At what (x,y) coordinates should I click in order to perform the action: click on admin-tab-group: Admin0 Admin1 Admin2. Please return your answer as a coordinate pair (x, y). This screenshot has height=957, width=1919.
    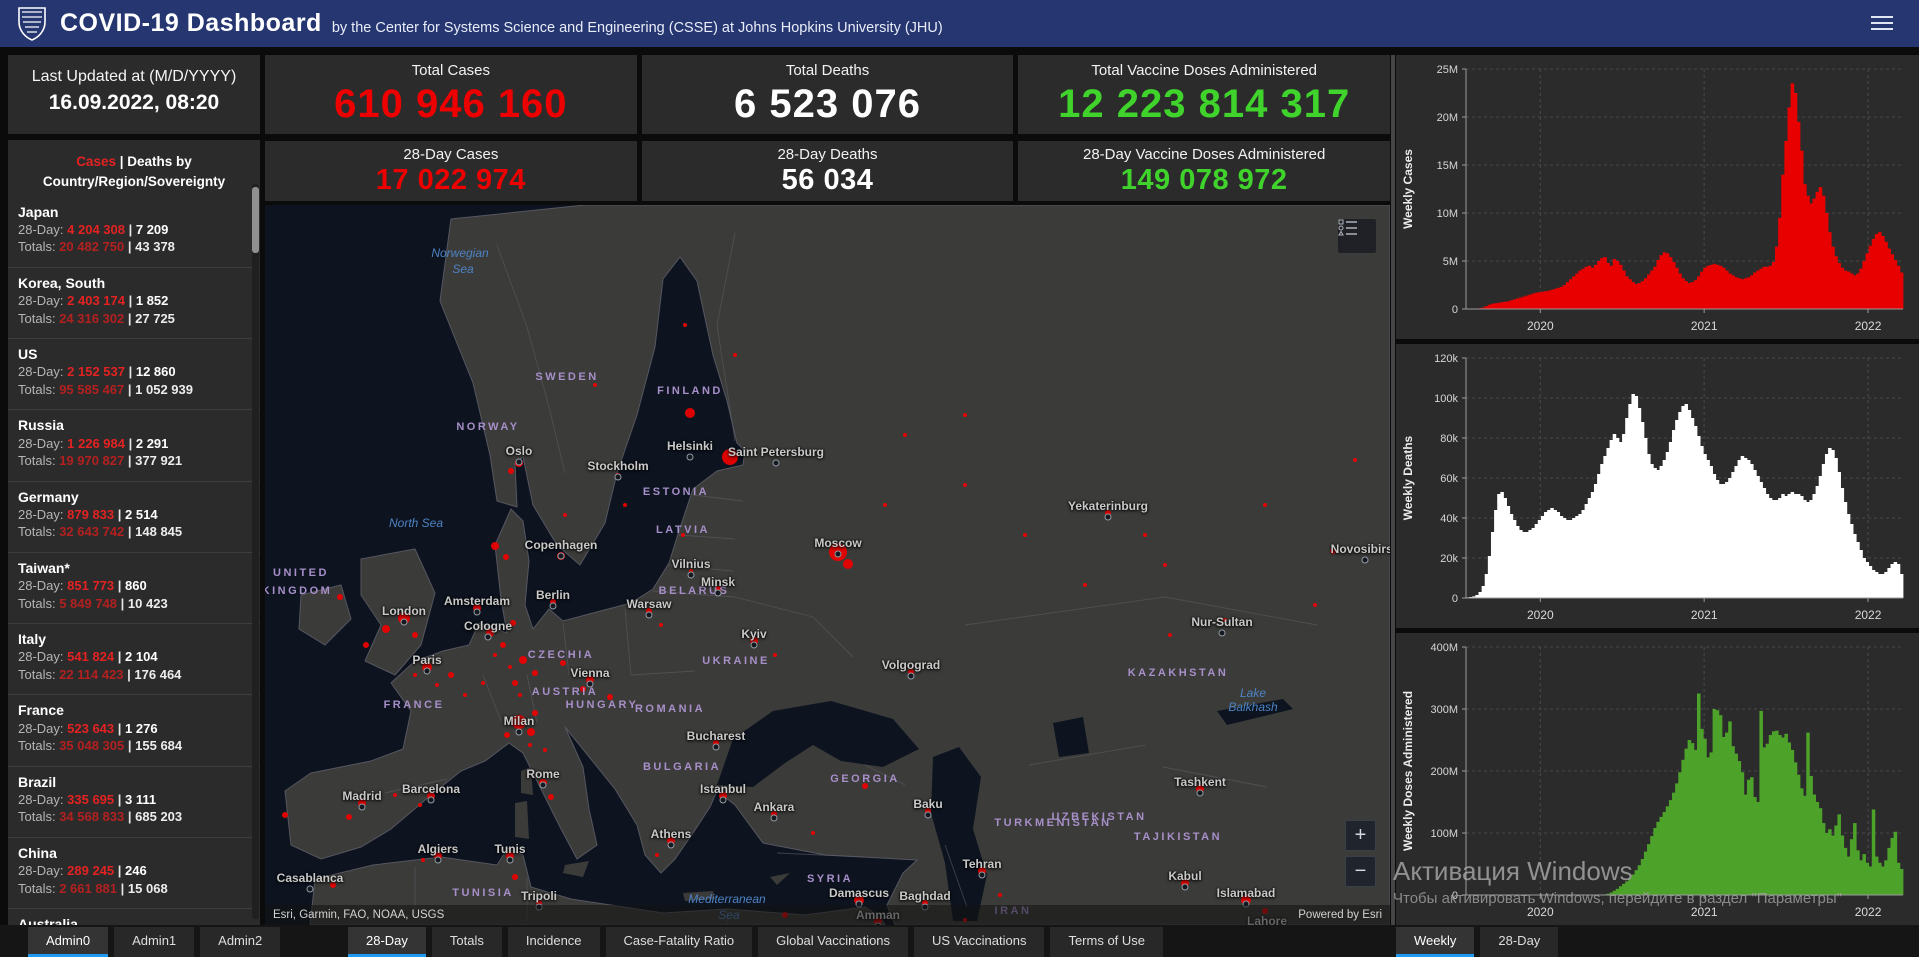
    Looking at the image, I should click on (154, 942).